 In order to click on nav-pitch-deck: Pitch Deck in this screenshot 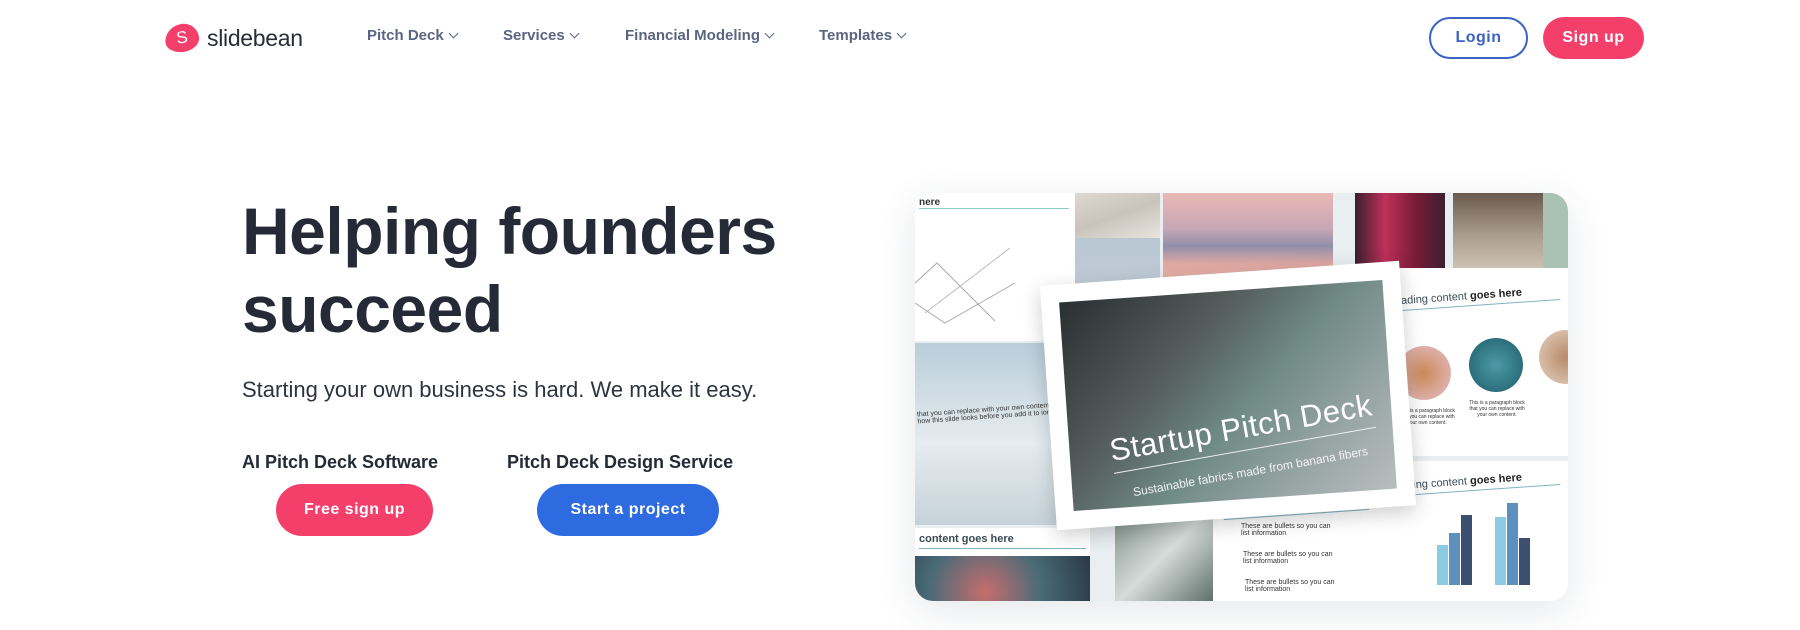, I will do `click(413, 35)`.